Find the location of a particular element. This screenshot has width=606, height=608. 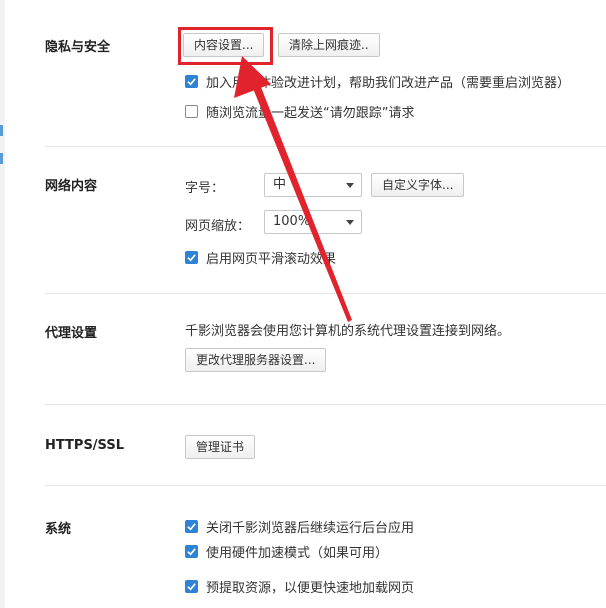

do-not-track-label: 随浏览流量一起发送“请勿跟踪”请求 is located at coordinates (310, 113).